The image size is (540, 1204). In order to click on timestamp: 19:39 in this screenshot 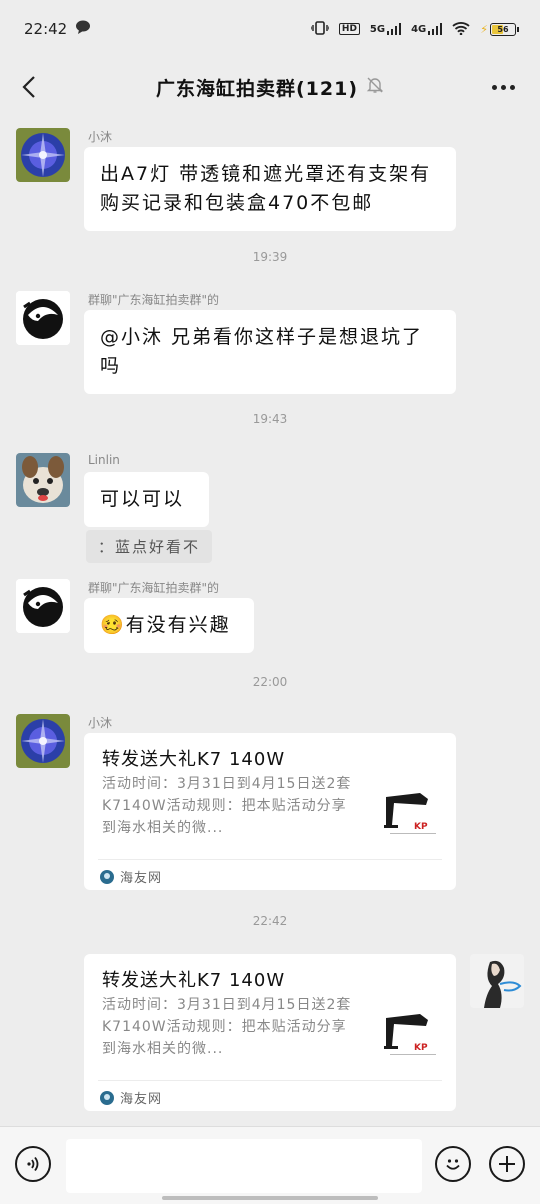, I will do `click(270, 257)`.